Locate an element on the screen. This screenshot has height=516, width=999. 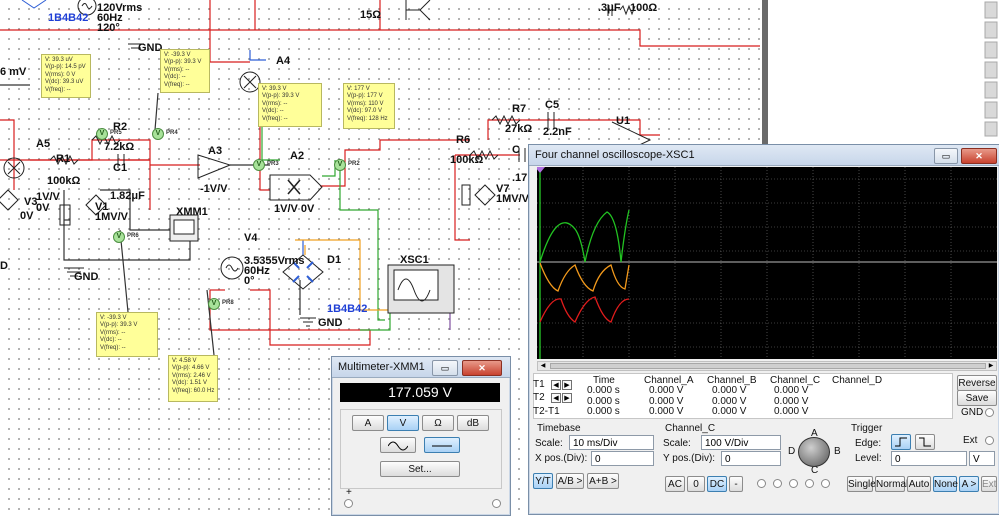
bridge-1b4b42-top: 1B4B42 is located at coordinates (68, 18).